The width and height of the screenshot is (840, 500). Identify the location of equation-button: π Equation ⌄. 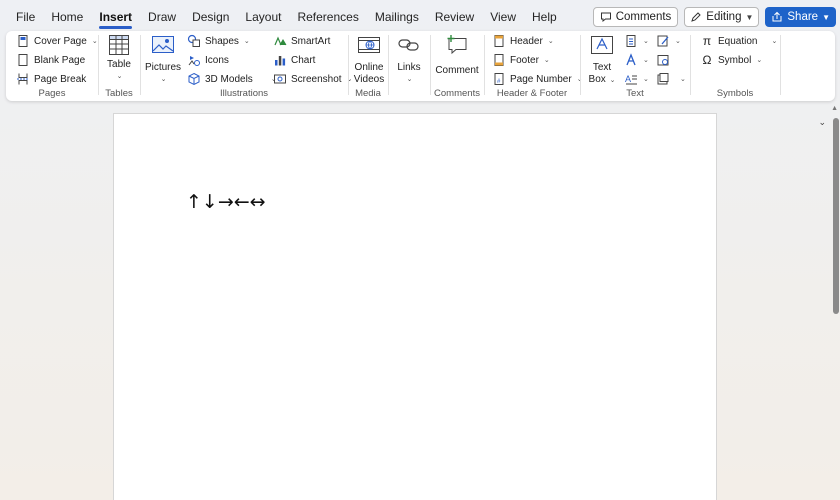
(739, 41).